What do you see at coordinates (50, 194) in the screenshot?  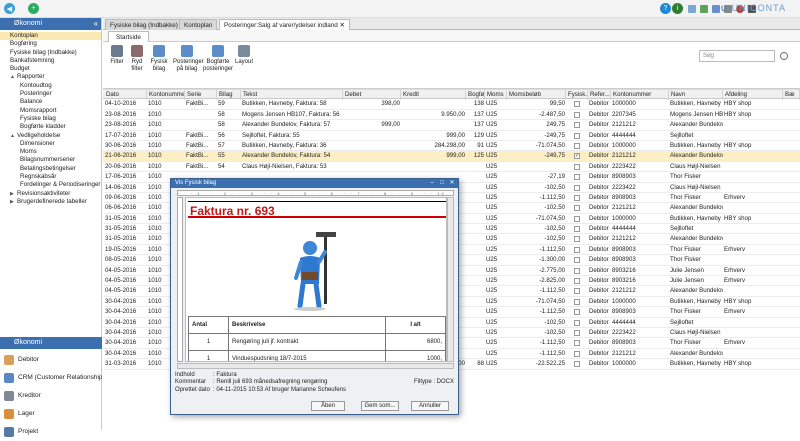 I see `nav-item: ▶ Revisionsaktiviteter` at bounding box center [50, 194].